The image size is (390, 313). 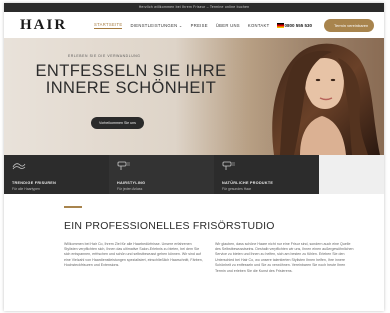 I want to click on hero-headline-line1: ENTFESSELN SIE IHRE, so click(x=131, y=71).